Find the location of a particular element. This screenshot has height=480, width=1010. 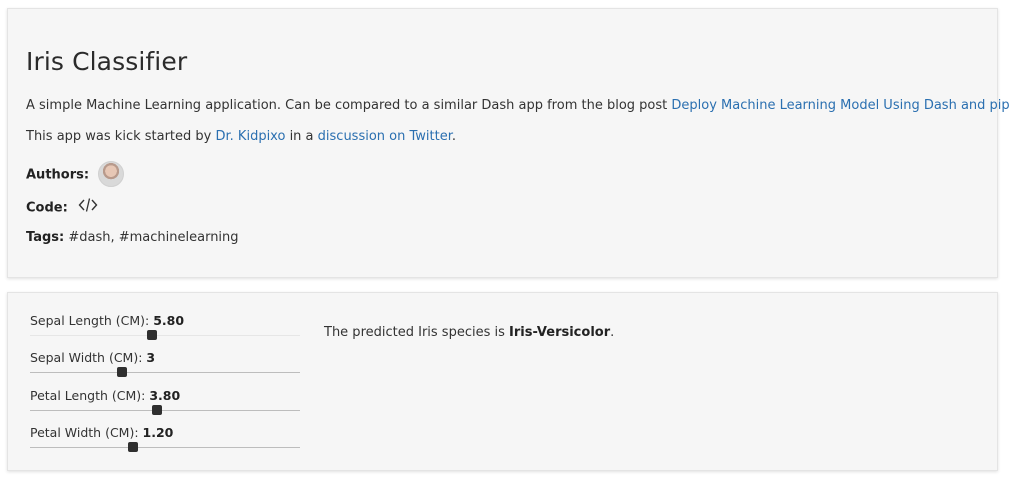

tags-row: Tags: #dash, #machinelearning is located at coordinates (132, 237).